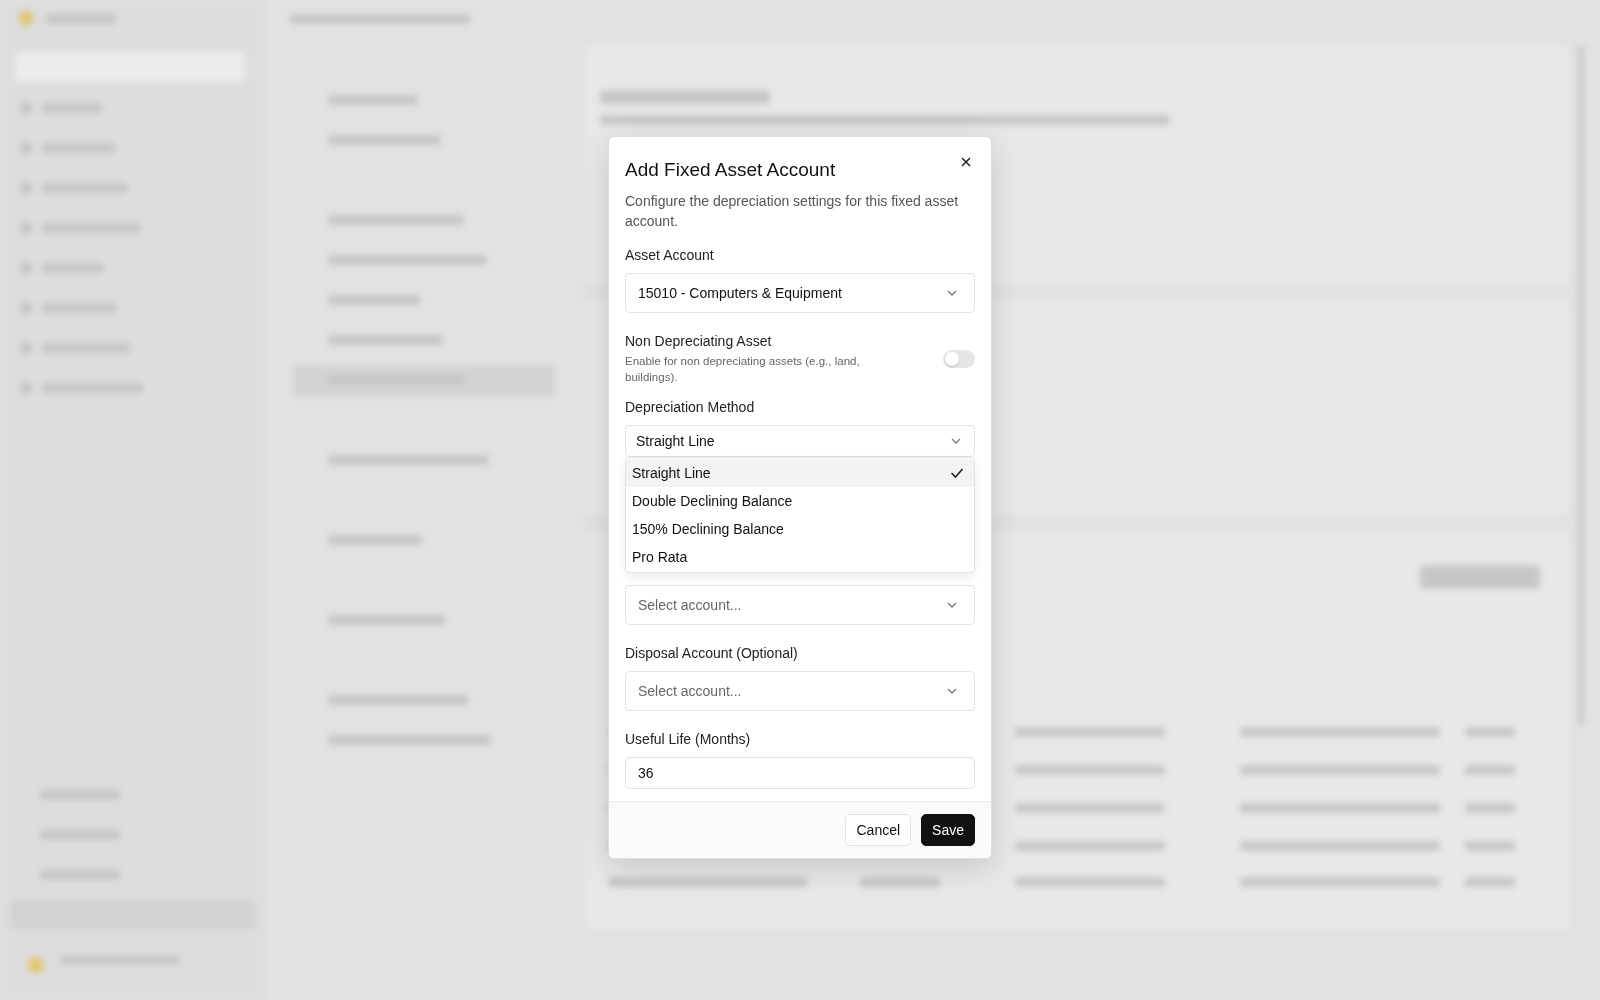 The image size is (1600, 1000). I want to click on field-label: Useful Life (Months), so click(688, 739).